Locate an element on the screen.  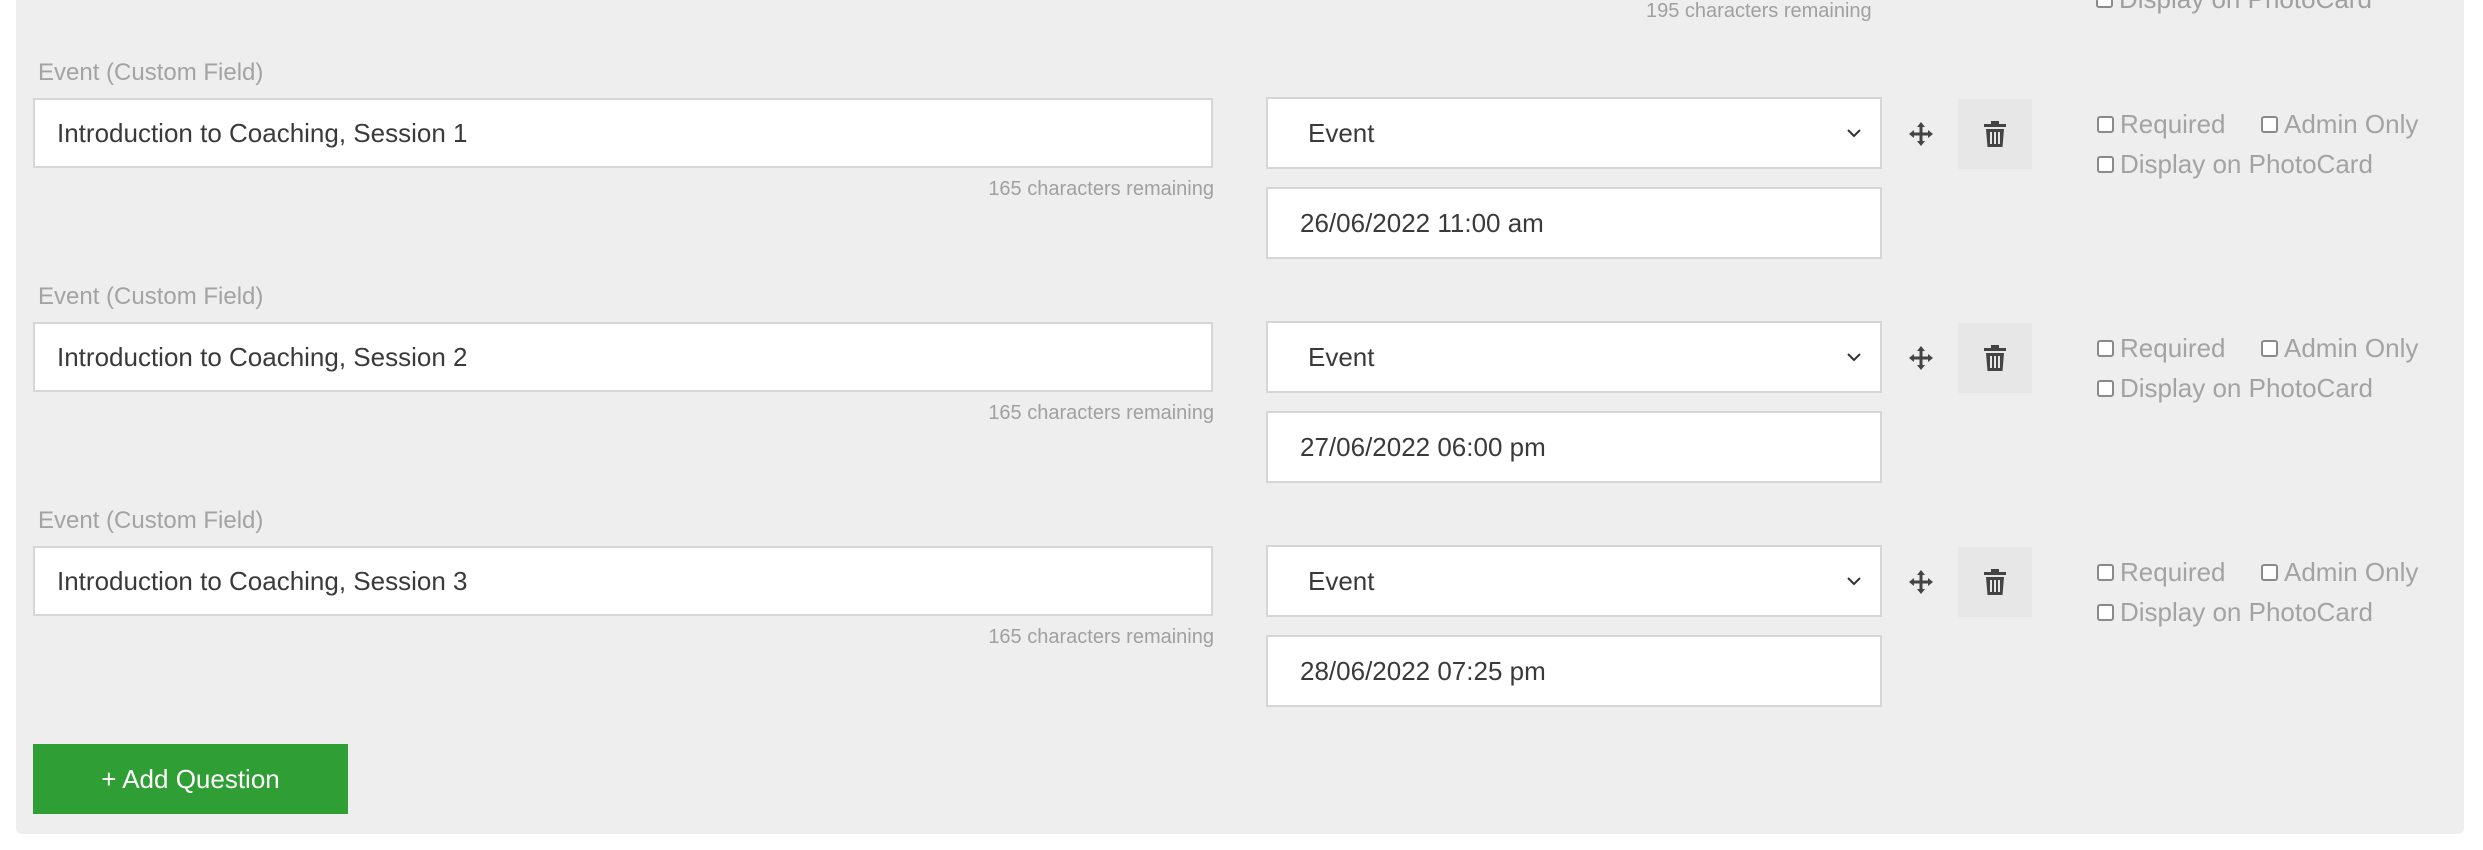
display-photocard-option-previous: Display on PhotoCard is located at coordinates (2234, 7).